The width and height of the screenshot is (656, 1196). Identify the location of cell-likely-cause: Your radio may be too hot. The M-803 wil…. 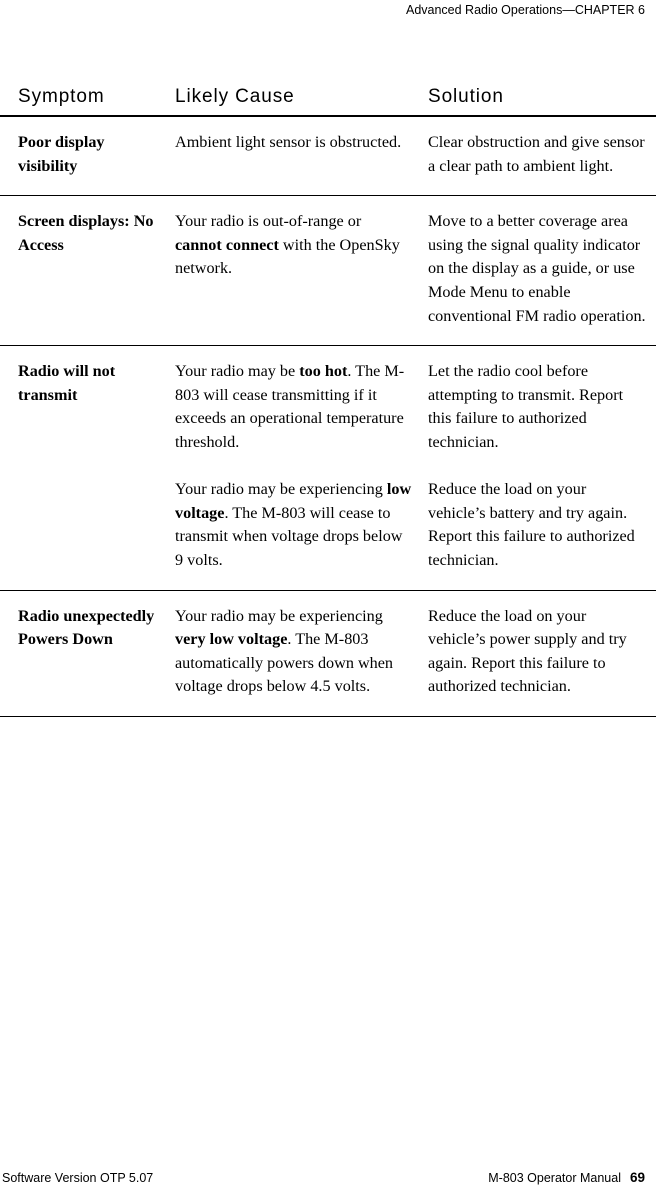
(297, 468).